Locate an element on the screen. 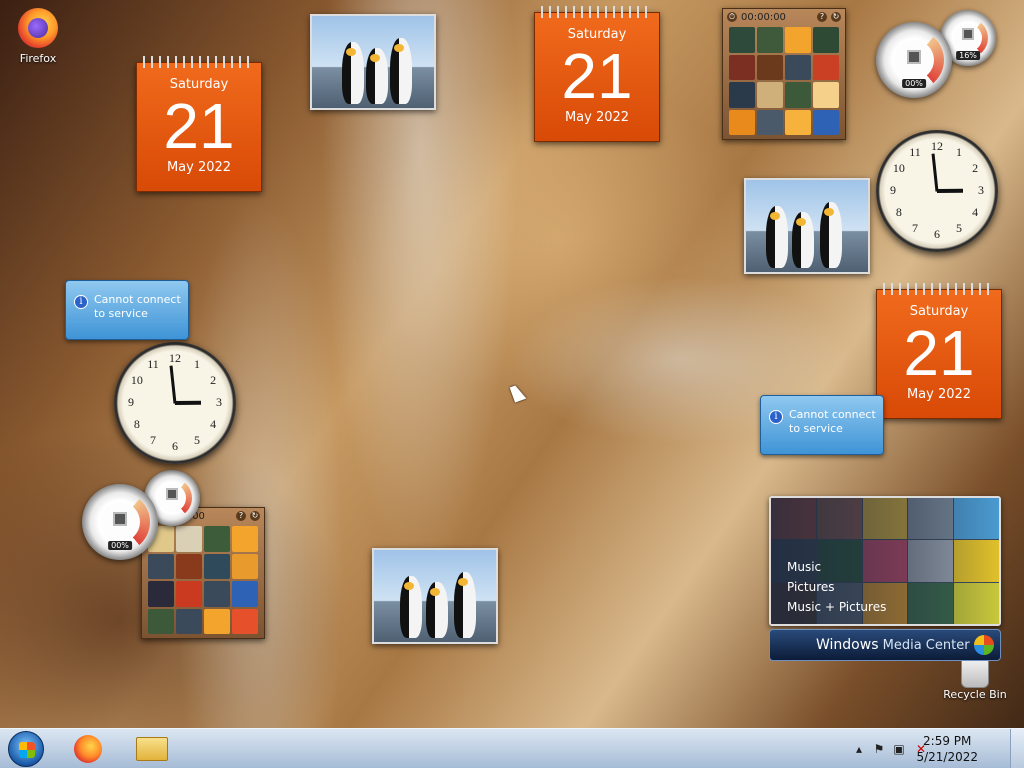 This screenshot has height=768, width=1024. desktop-icon-label: Recycle Bin is located at coordinates (975, 694).